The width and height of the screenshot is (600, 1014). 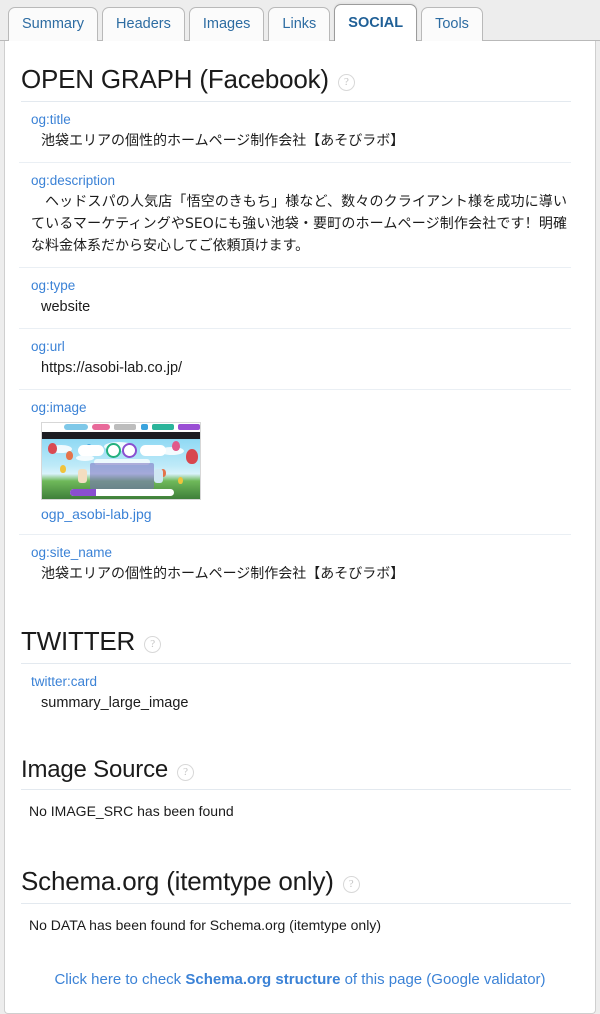 I want to click on thumbnail-site-header, so click(x=121, y=427).